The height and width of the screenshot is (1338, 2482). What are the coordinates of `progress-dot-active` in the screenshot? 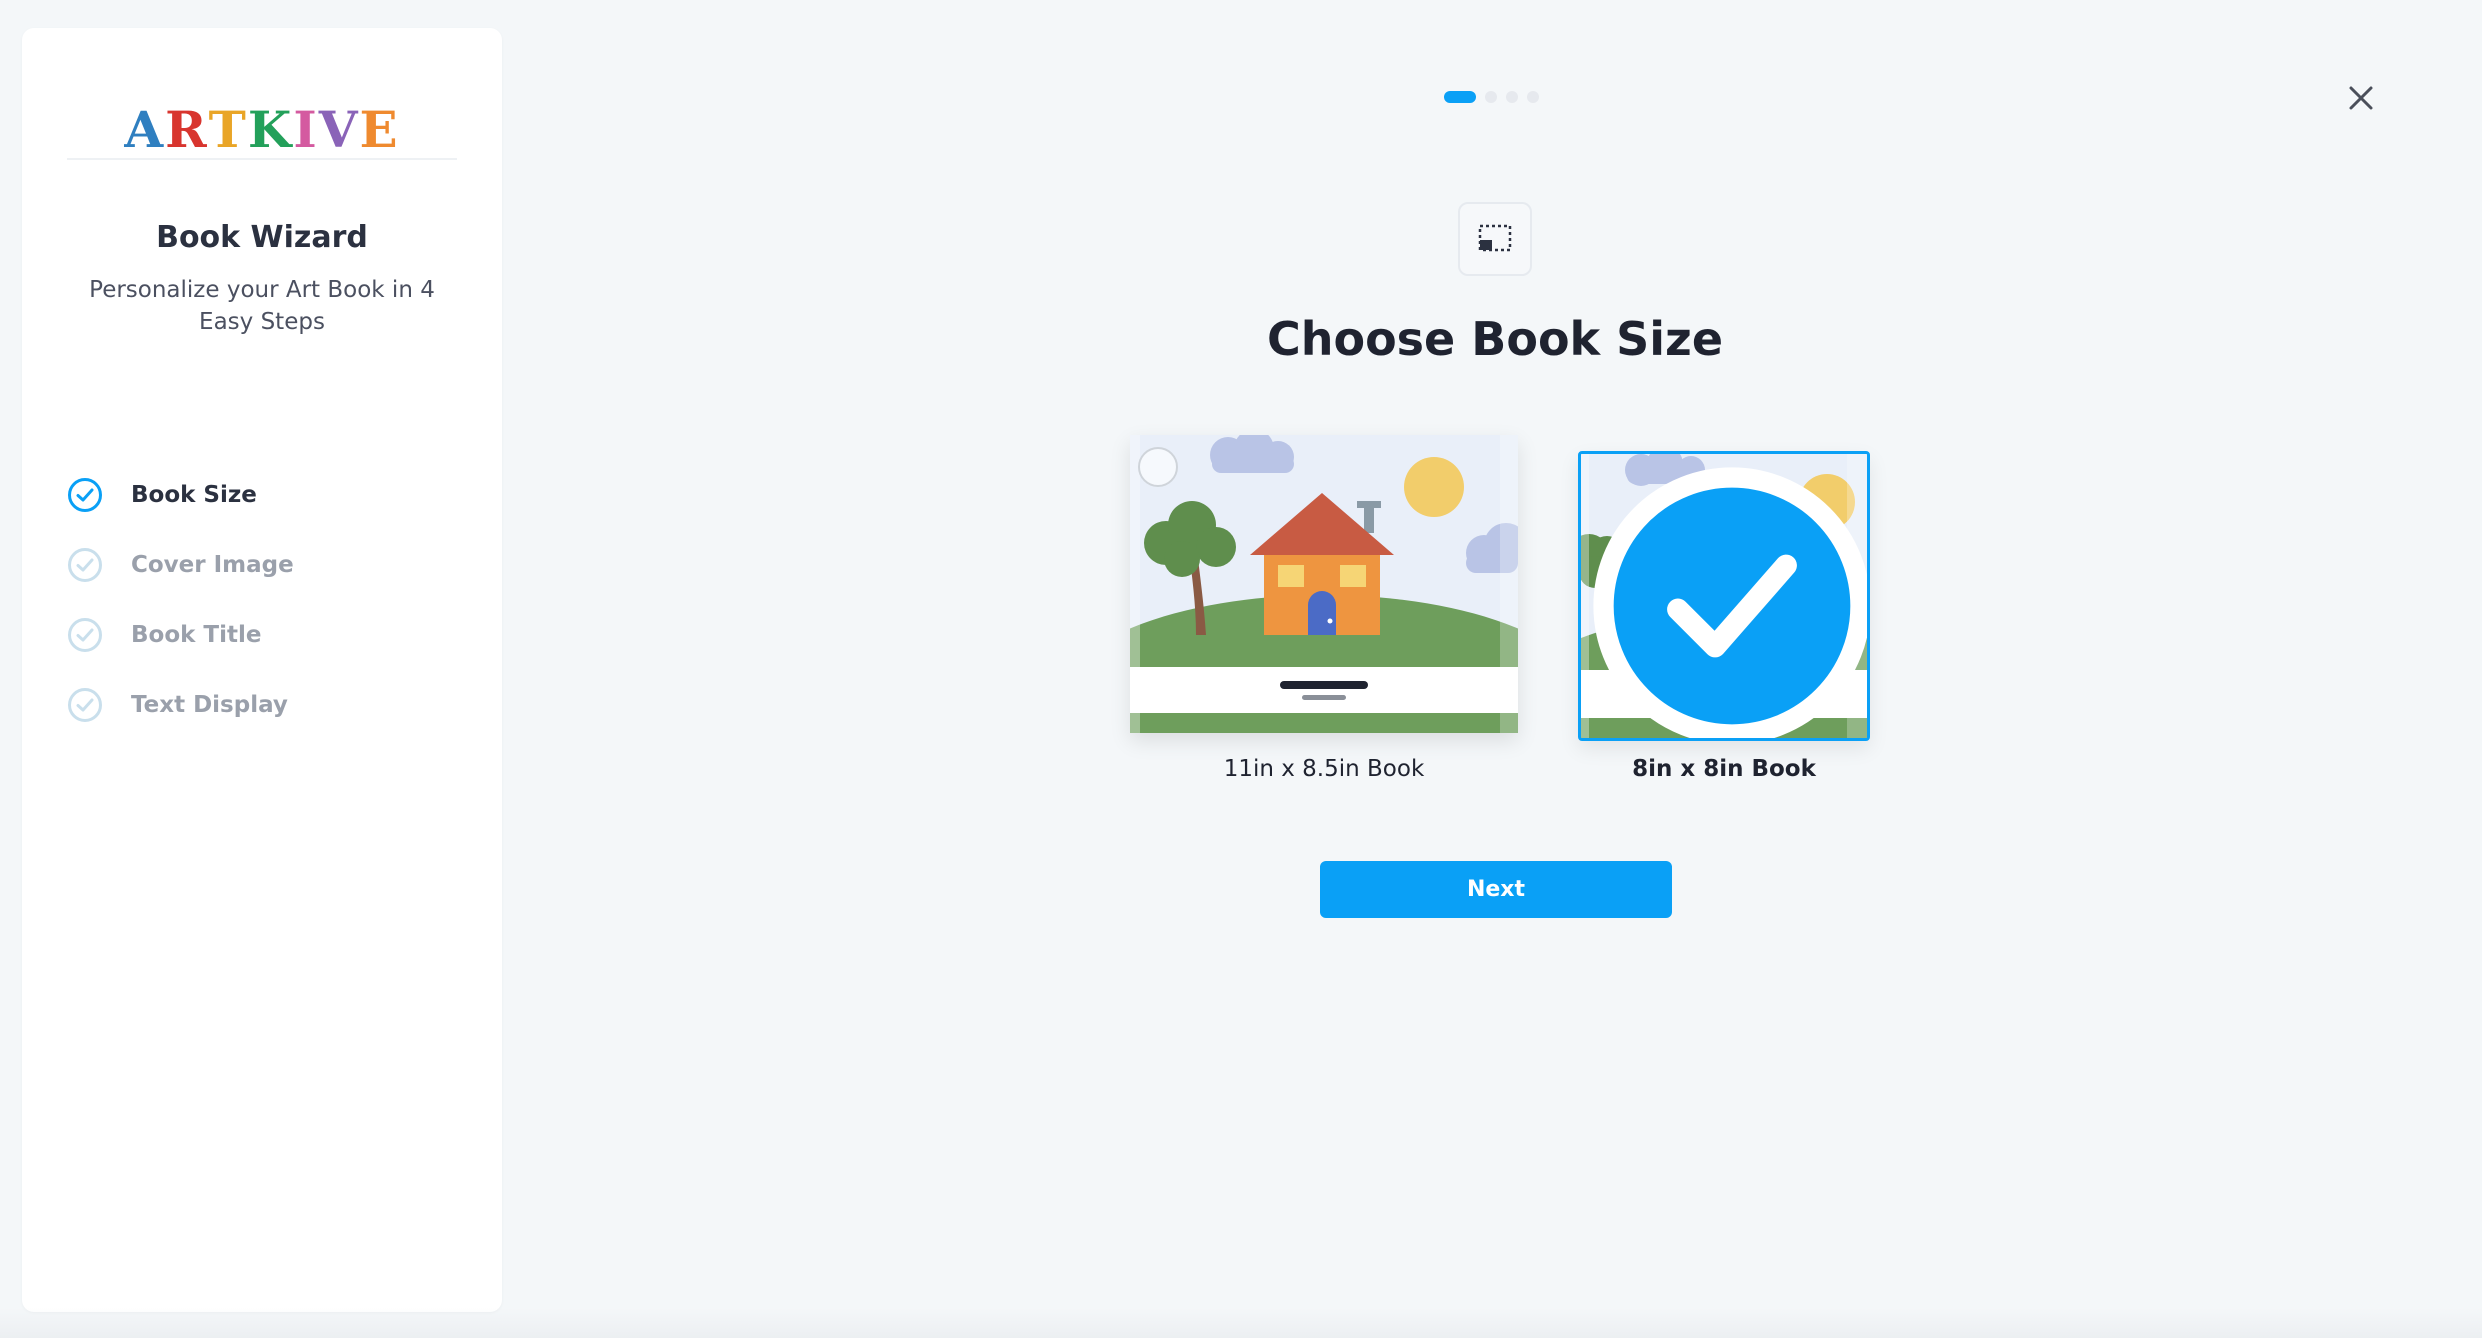 It's located at (1460, 97).